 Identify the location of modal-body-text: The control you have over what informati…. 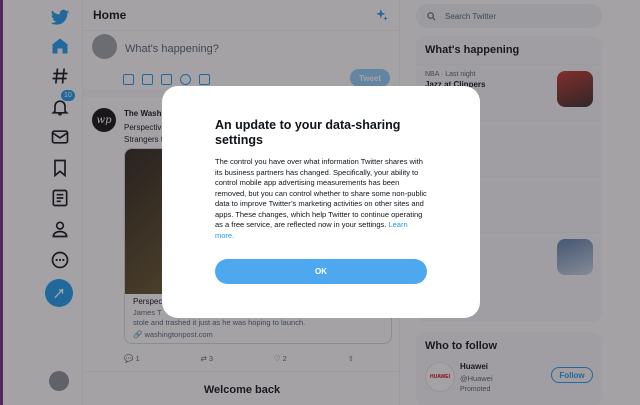
(321, 193).